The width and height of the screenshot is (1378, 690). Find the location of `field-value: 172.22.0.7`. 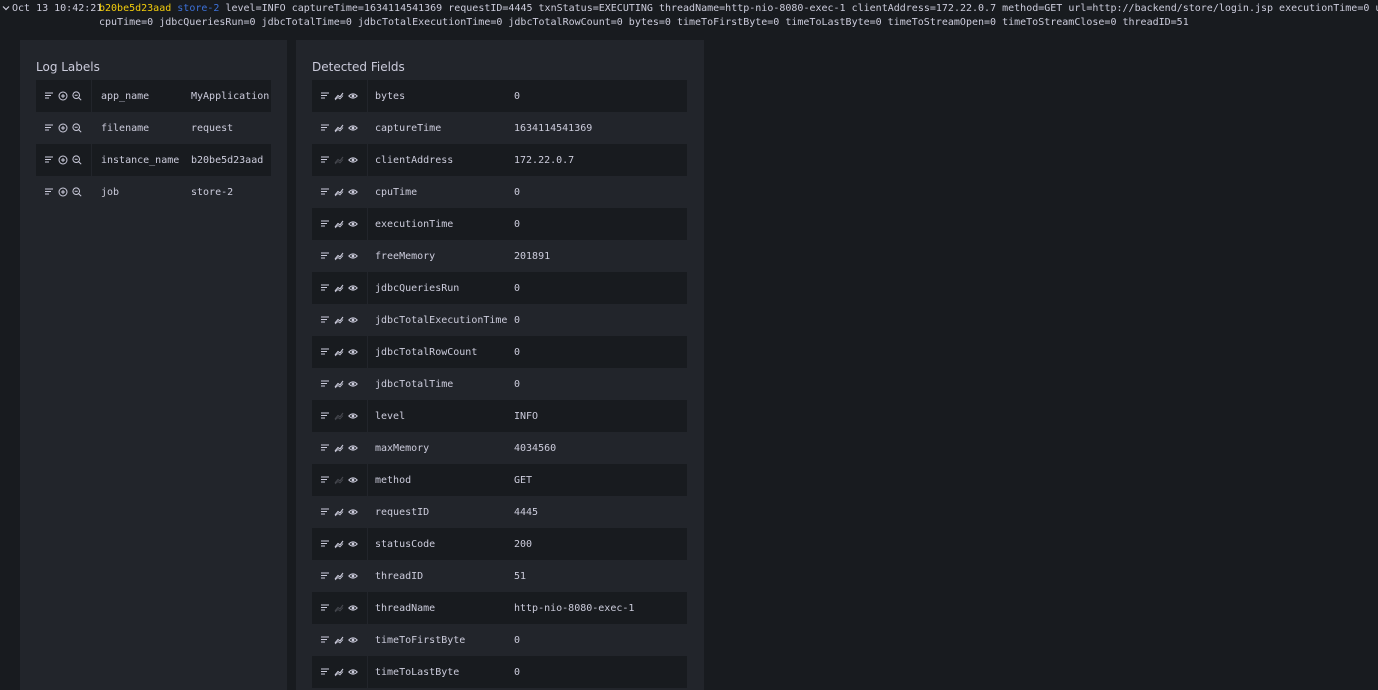

field-value: 172.22.0.7 is located at coordinates (544, 160).